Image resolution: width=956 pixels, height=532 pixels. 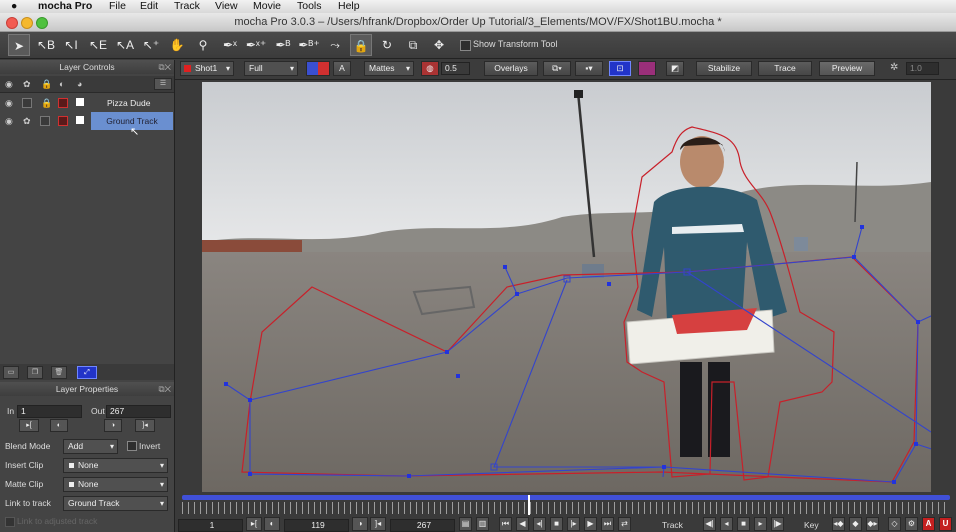 What do you see at coordinates (210, 525) in the screenshot?
I see `start-frame-field: 1` at bounding box center [210, 525].